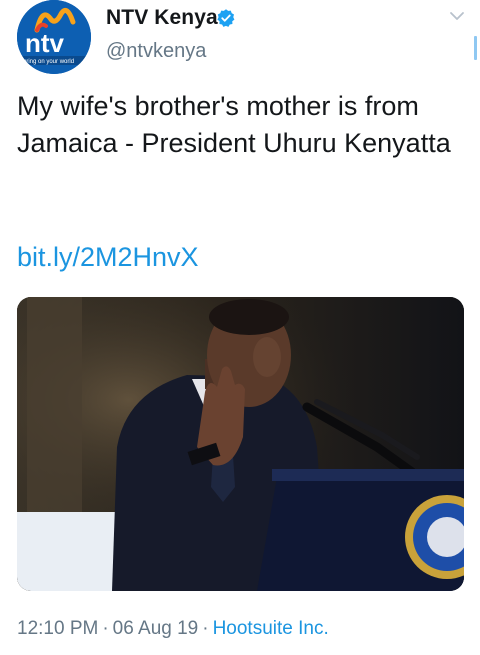 Image resolution: width=480 pixels, height=655 pixels. I want to click on verified-badge-icon, so click(226, 18).